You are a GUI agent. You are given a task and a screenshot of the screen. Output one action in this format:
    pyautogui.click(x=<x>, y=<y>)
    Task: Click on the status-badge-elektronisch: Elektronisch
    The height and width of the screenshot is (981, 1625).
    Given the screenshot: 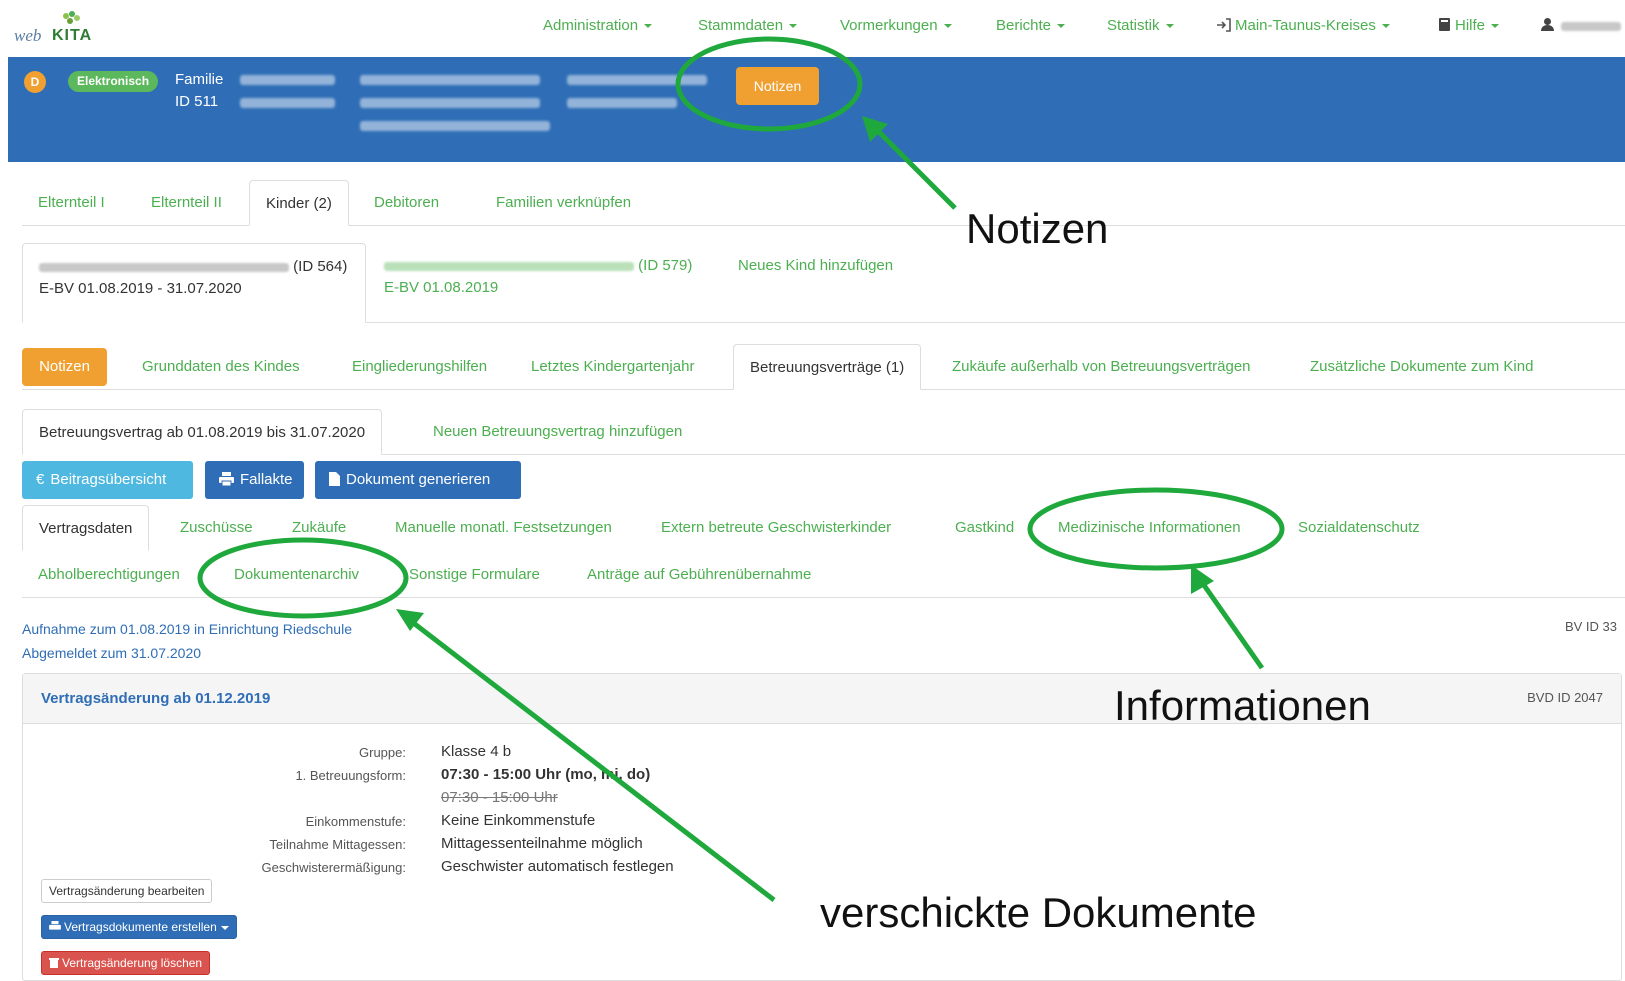 What is the action you would take?
    pyautogui.click(x=113, y=81)
    